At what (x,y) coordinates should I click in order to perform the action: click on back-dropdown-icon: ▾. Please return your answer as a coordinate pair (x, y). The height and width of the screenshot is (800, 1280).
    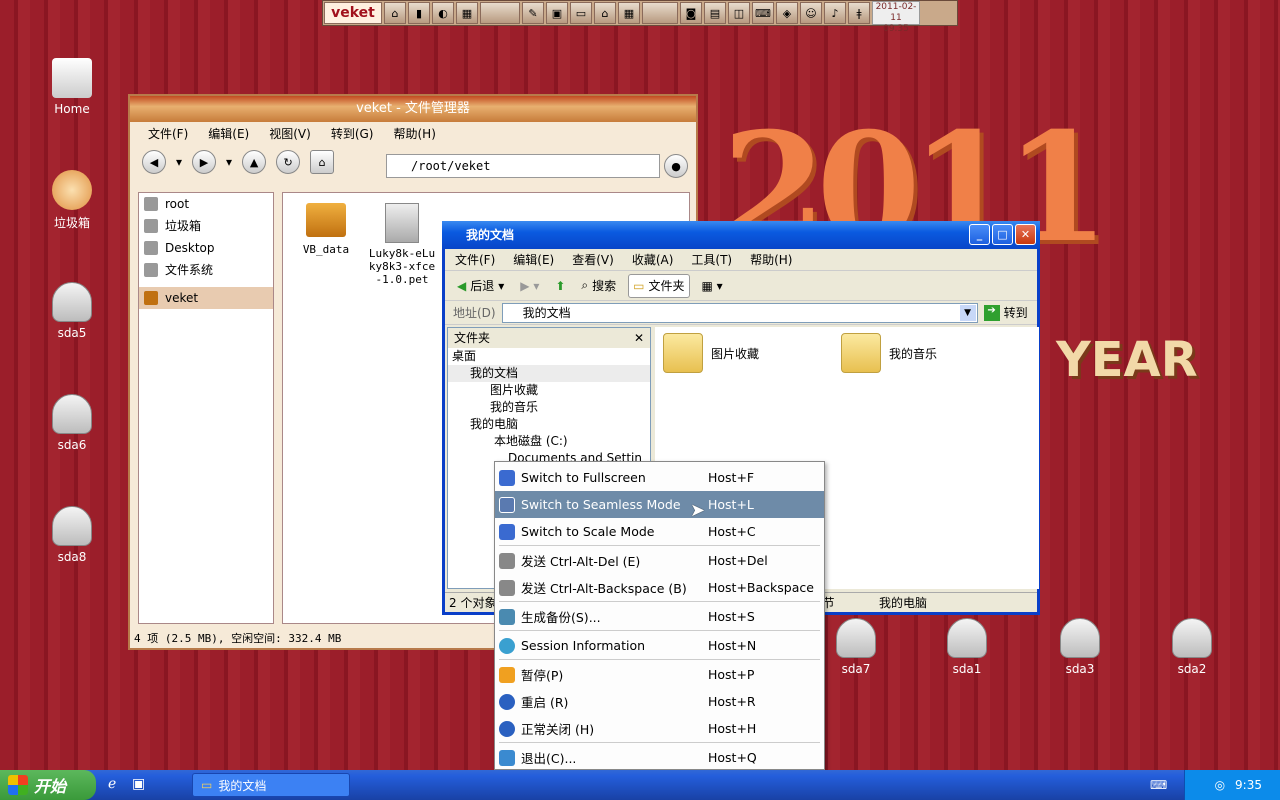
    Looking at the image, I should click on (179, 162).